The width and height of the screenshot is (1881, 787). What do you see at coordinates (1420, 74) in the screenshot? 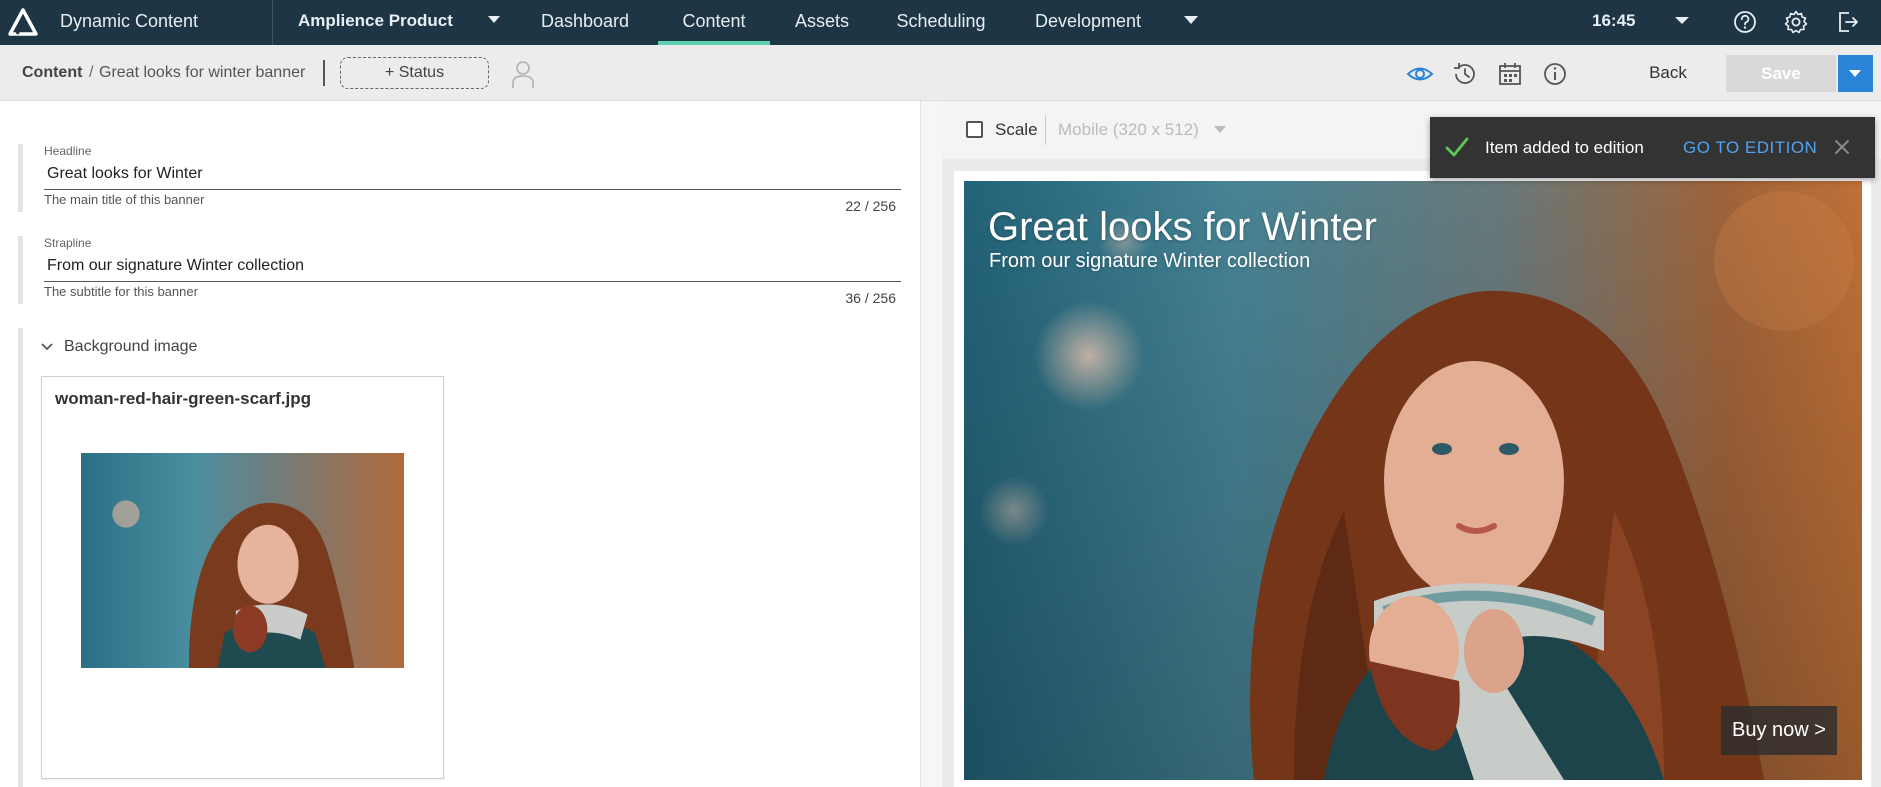
I see `eye-icon` at bounding box center [1420, 74].